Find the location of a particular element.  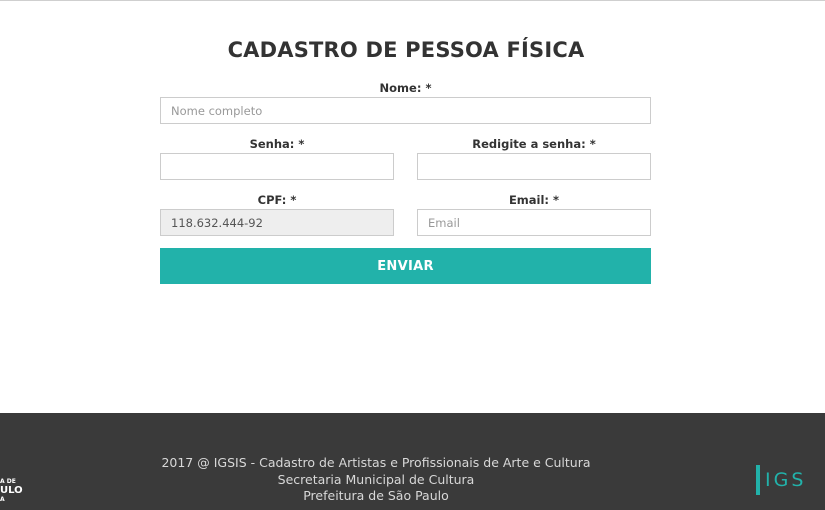

nome-input is located at coordinates (405, 110).